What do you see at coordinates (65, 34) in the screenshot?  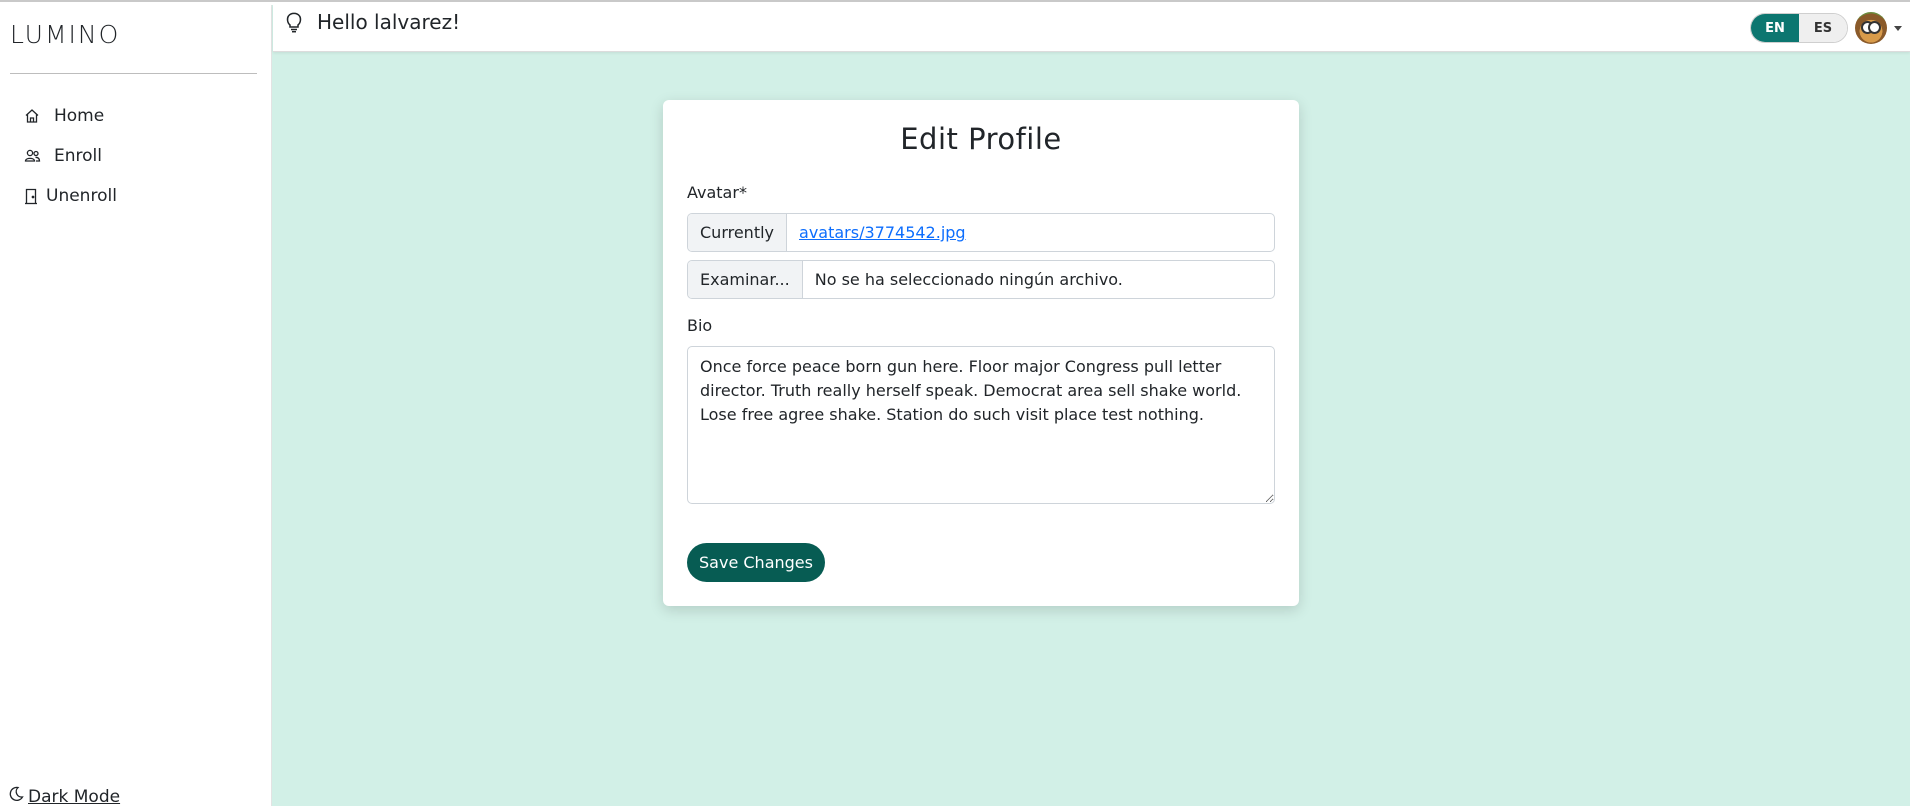 I see `brand-logo: LUMINO` at bounding box center [65, 34].